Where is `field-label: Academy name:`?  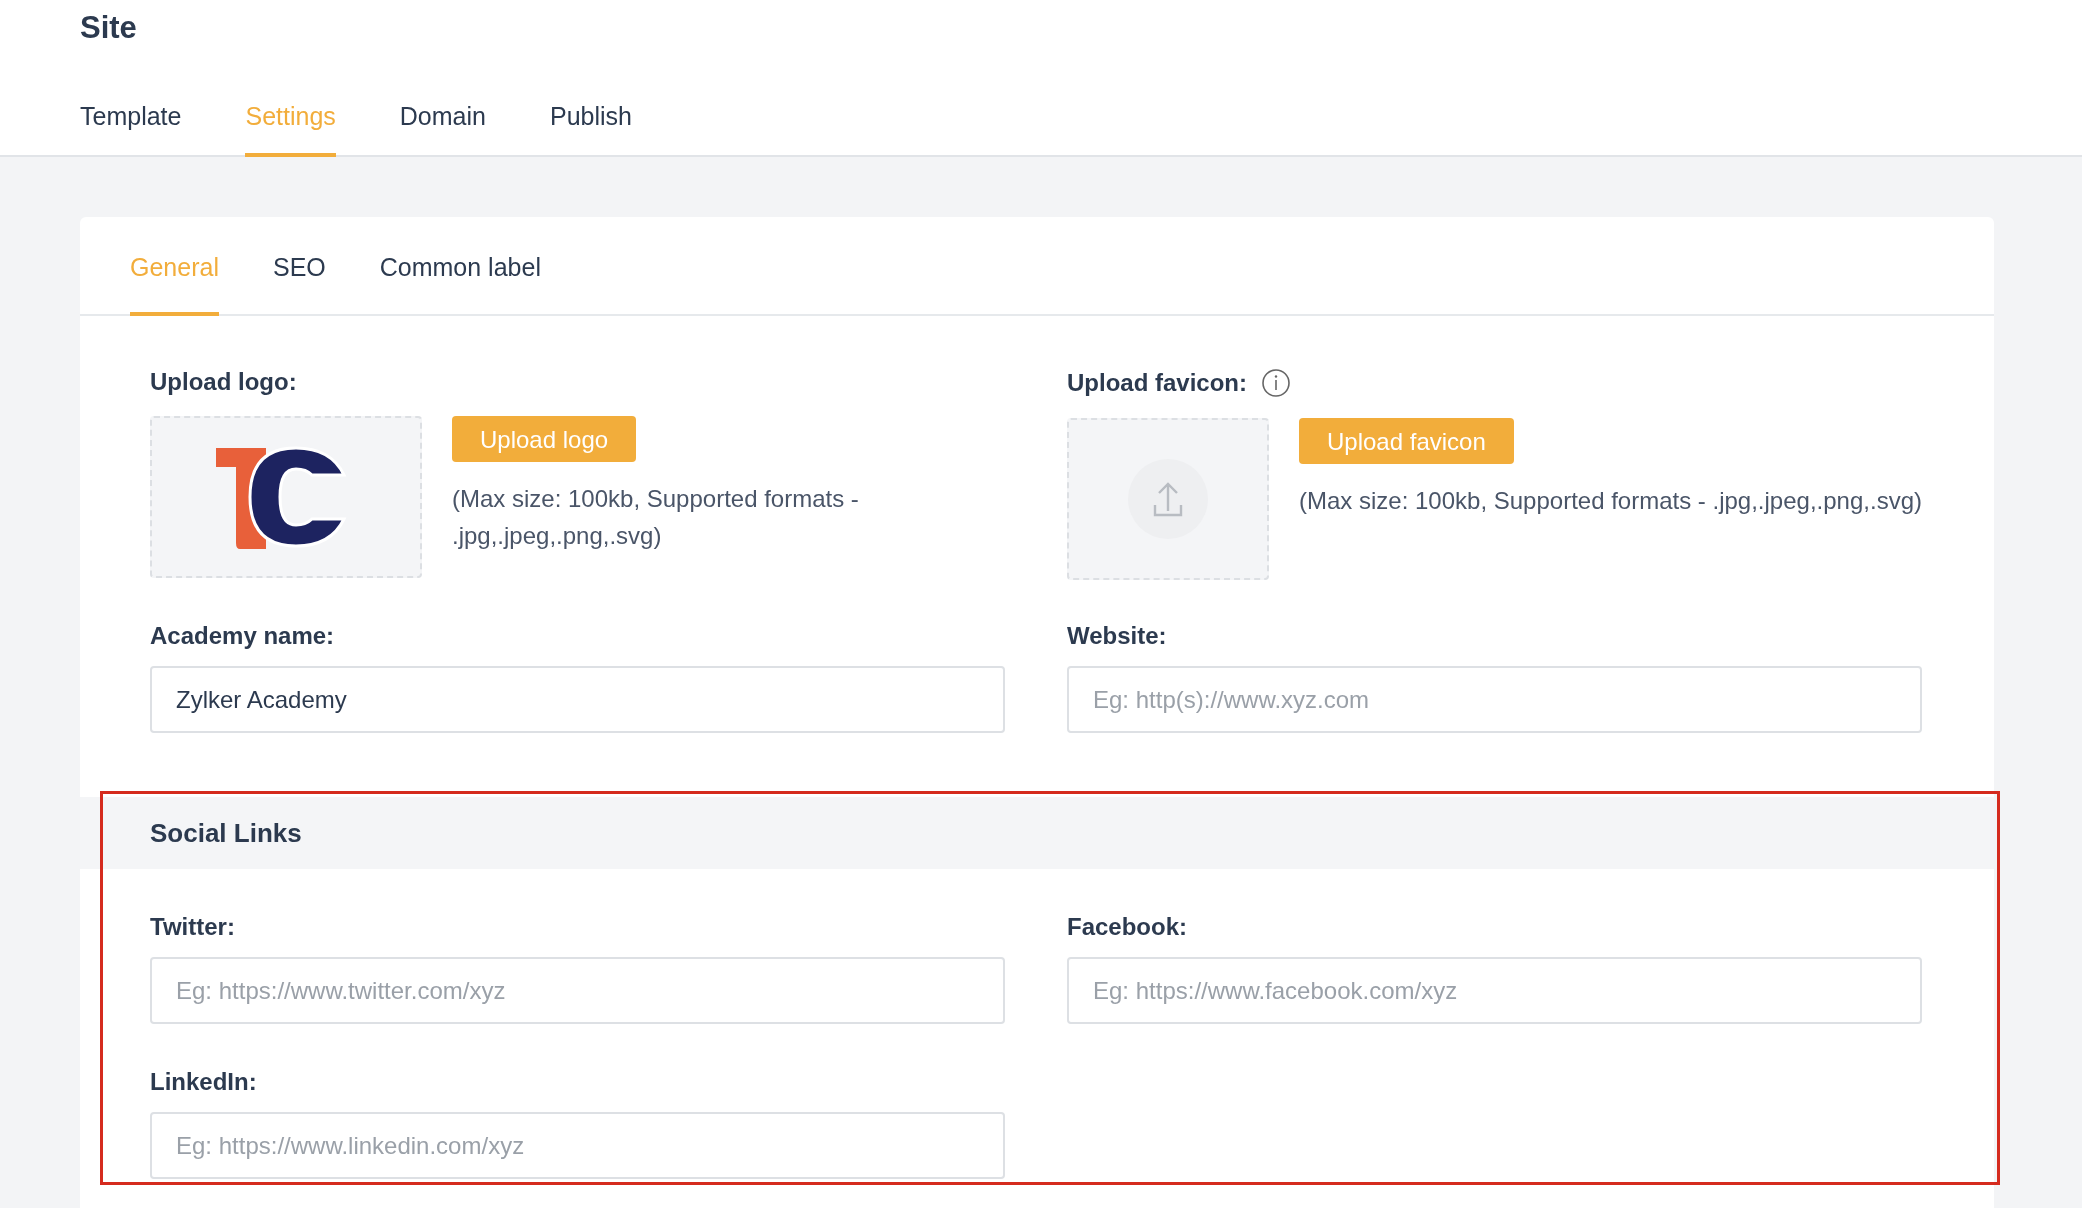
field-label: Academy name: is located at coordinates (242, 636).